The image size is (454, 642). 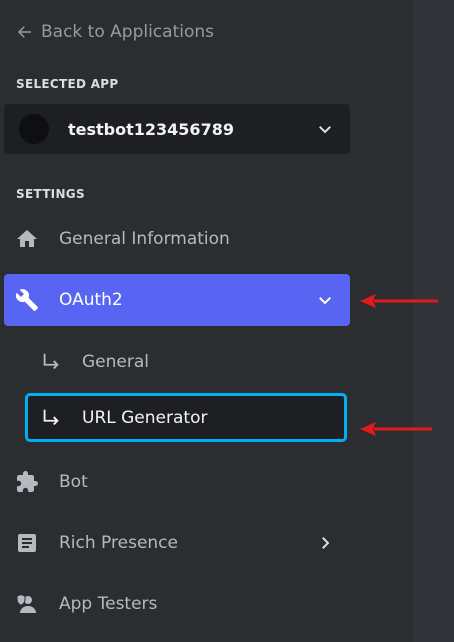 What do you see at coordinates (26, 300) in the screenshot?
I see `wrench-icon` at bounding box center [26, 300].